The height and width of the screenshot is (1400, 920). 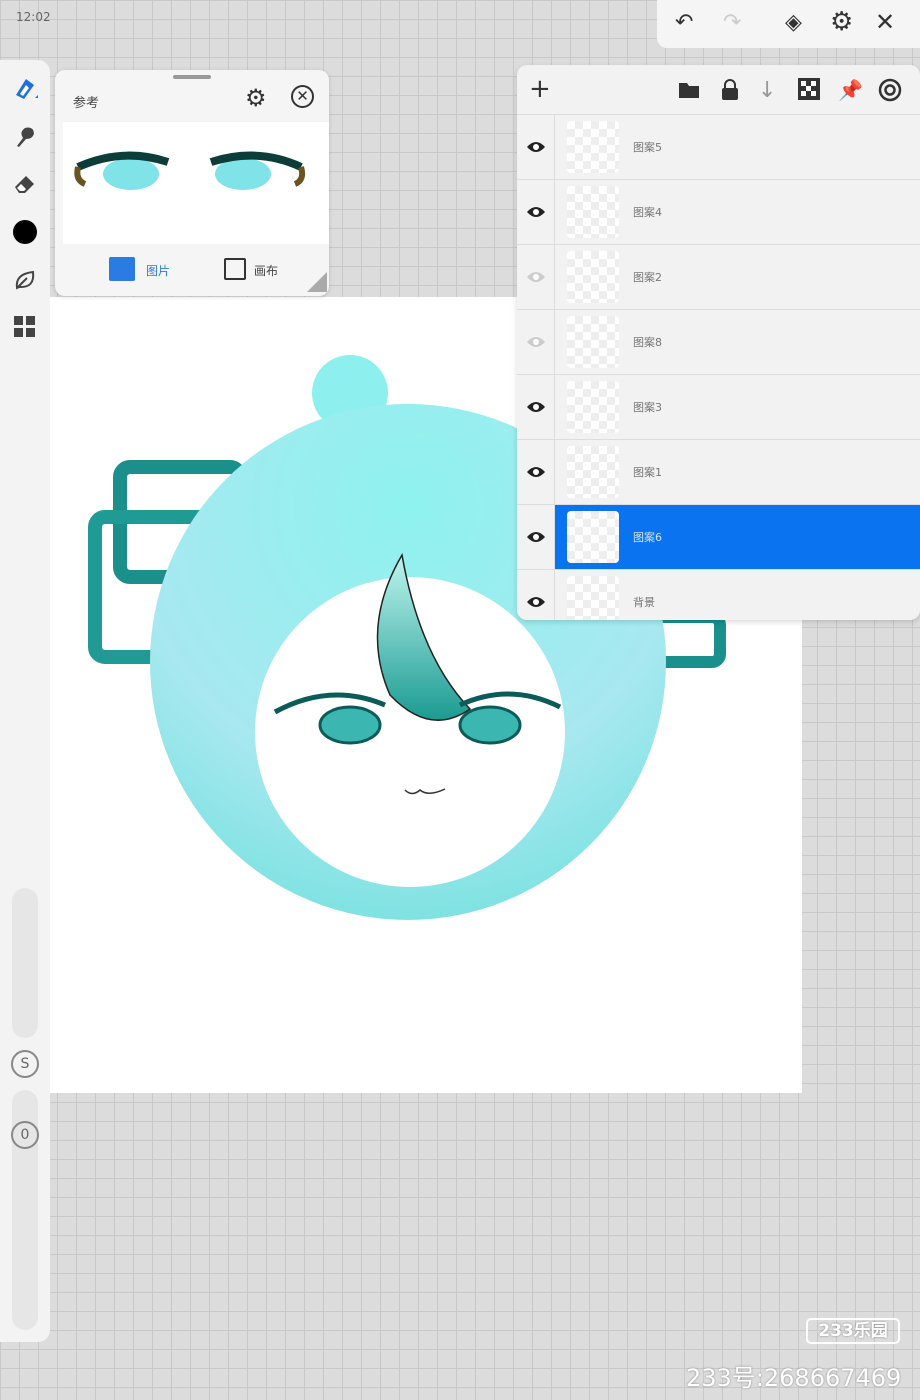 I want to click on layer-row: 背景, so click(x=718, y=595).